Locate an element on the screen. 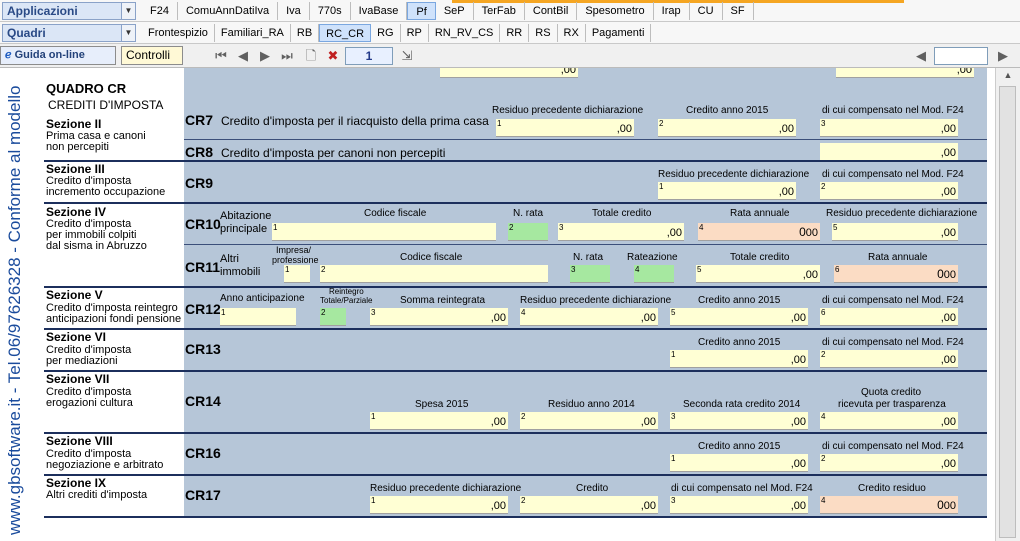  top-field-1: ,00 is located at coordinates (509, 73).